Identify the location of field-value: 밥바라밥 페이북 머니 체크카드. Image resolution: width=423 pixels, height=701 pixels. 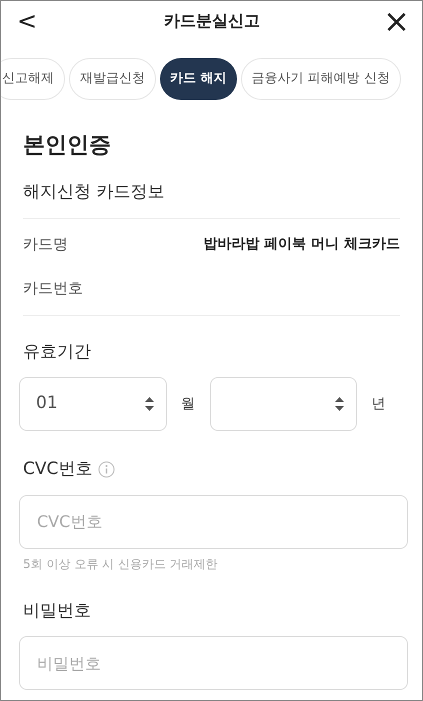
(301, 244).